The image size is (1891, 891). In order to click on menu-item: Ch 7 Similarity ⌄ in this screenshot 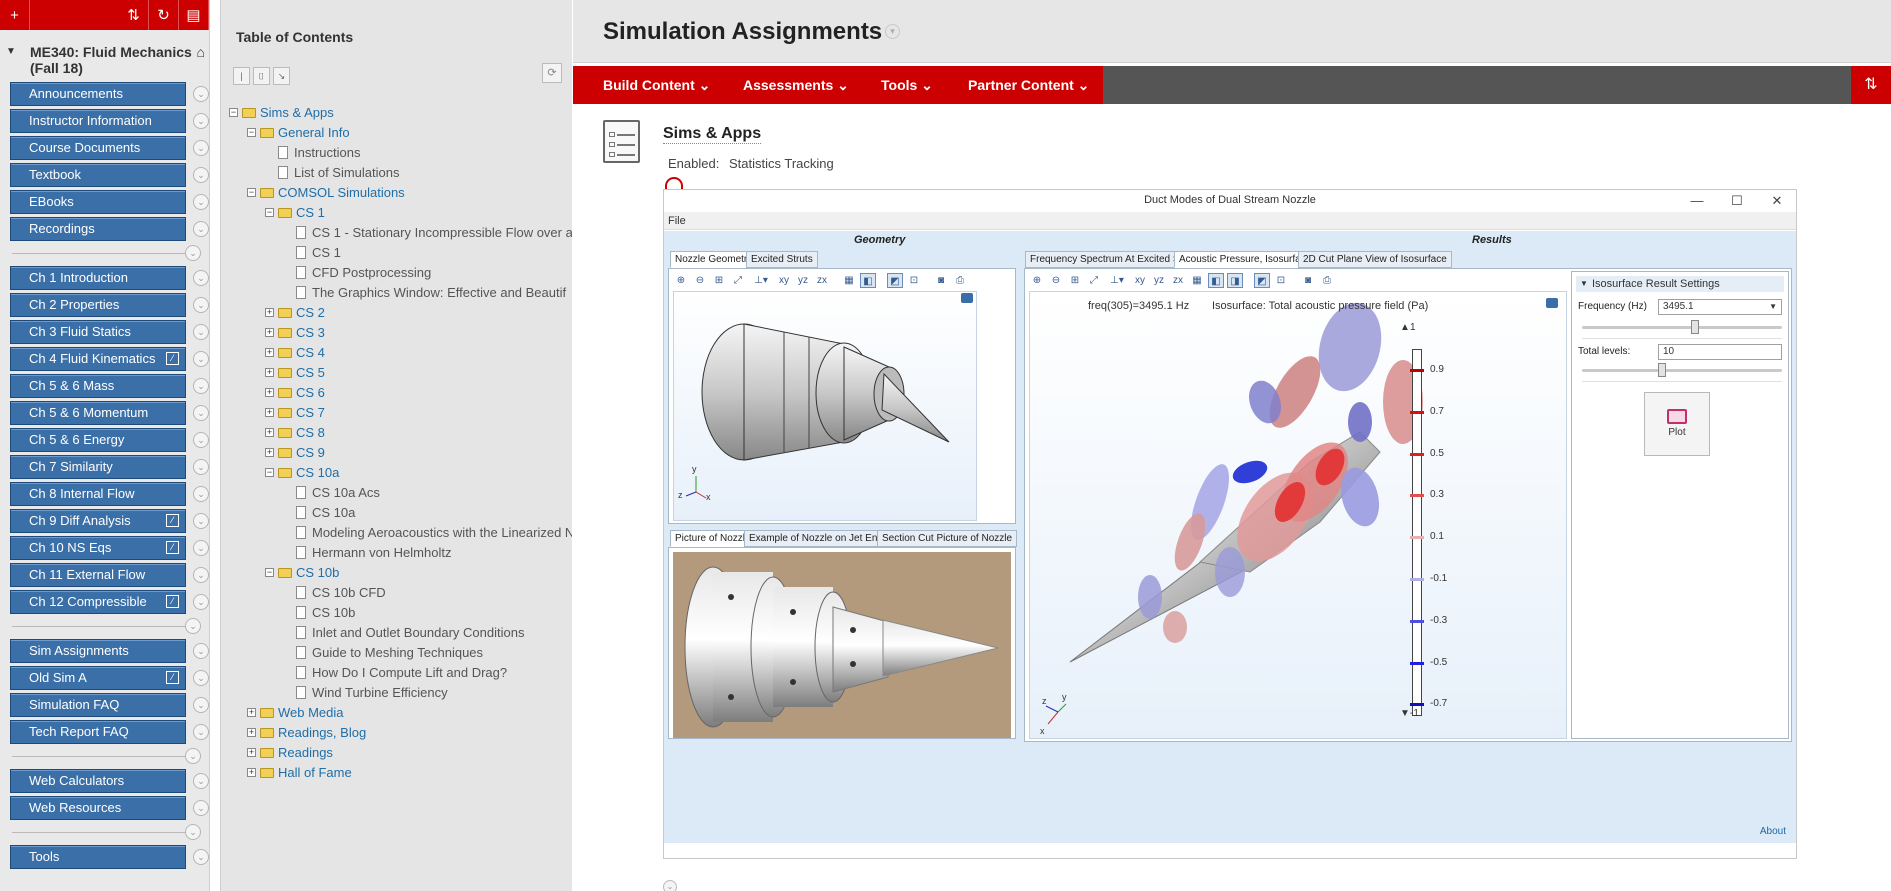, I will do `click(109, 467)`.